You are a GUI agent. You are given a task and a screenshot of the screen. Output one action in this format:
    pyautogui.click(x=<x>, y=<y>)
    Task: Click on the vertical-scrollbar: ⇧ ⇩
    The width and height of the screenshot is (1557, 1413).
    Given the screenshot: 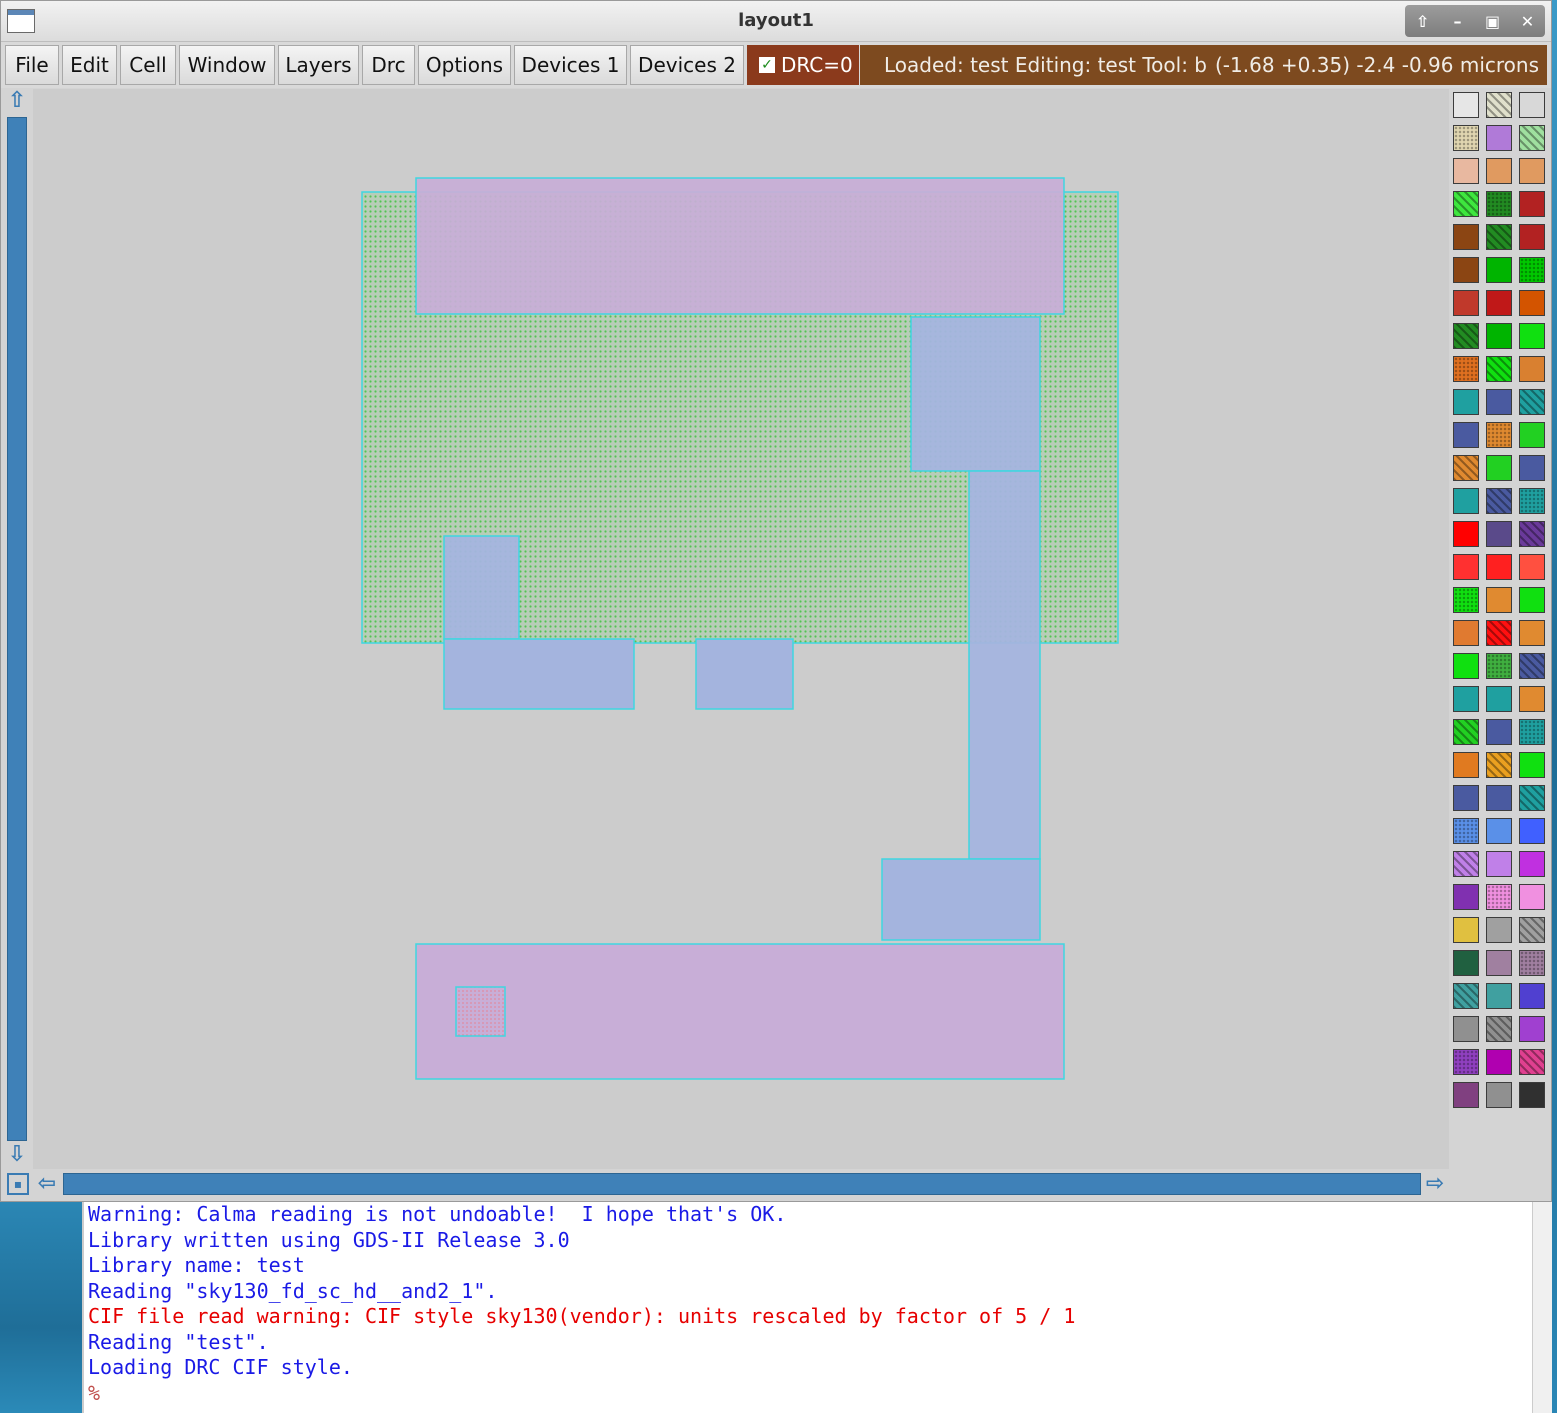 What is the action you would take?
    pyautogui.click(x=18, y=630)
    